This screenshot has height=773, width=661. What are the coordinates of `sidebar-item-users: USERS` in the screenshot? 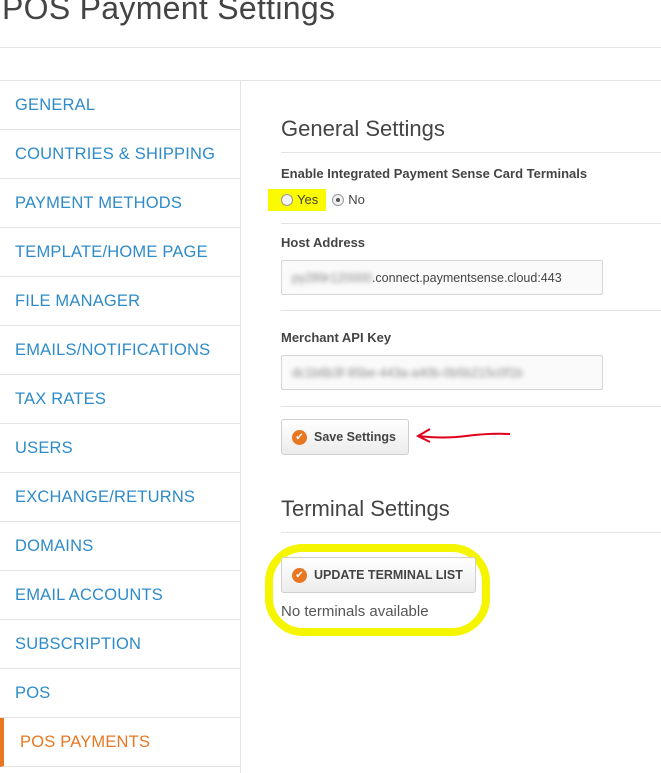 It's located at (120, 448).